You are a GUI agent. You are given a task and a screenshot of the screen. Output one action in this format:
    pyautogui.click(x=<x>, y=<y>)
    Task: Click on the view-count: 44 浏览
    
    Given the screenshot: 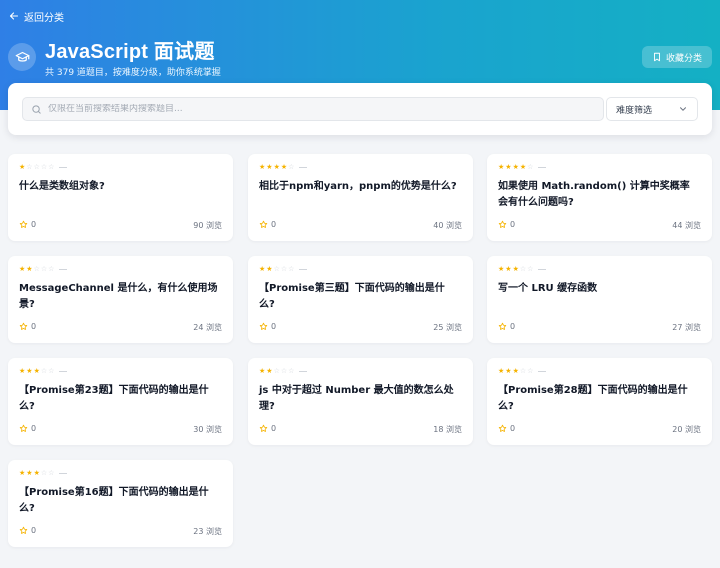 What is the action you would take?
    pyautogui.click(x=686, y=225)
    